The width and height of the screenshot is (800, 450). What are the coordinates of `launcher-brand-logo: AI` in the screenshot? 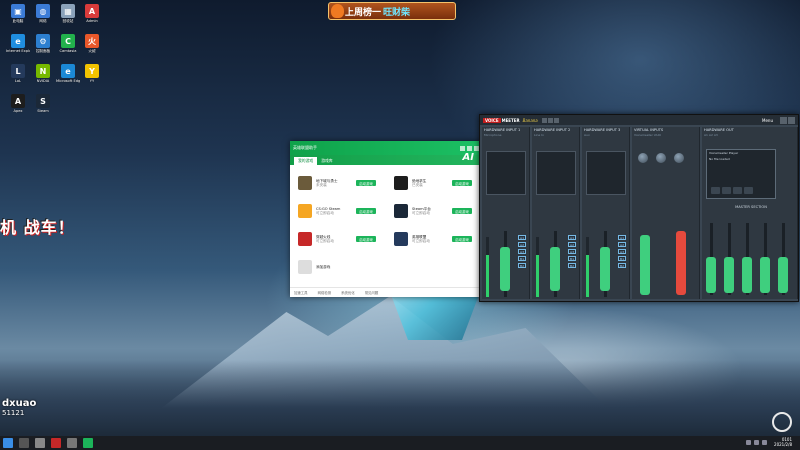 It's located at (468, 157).